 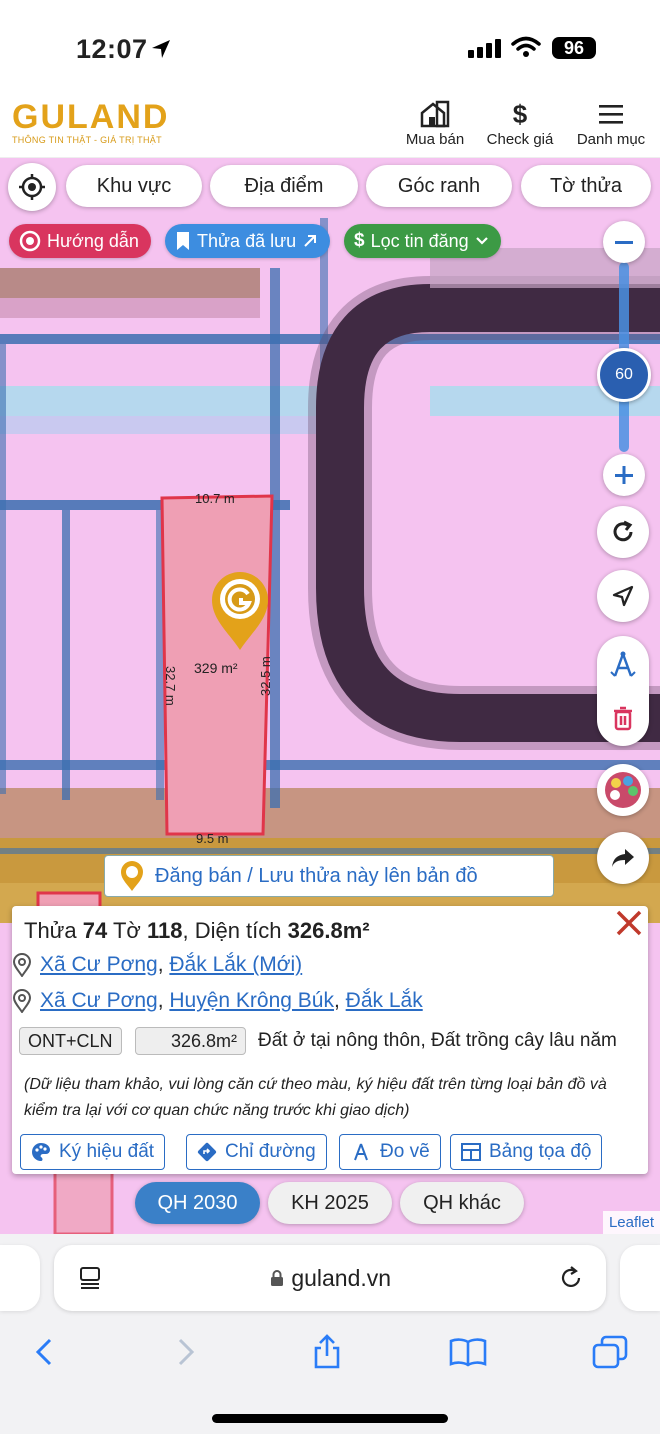 What do you see at coordinates (134, 186) in the screenshot?
I see `filter-area-button: Khu vực` at bounding box center [134, 186].